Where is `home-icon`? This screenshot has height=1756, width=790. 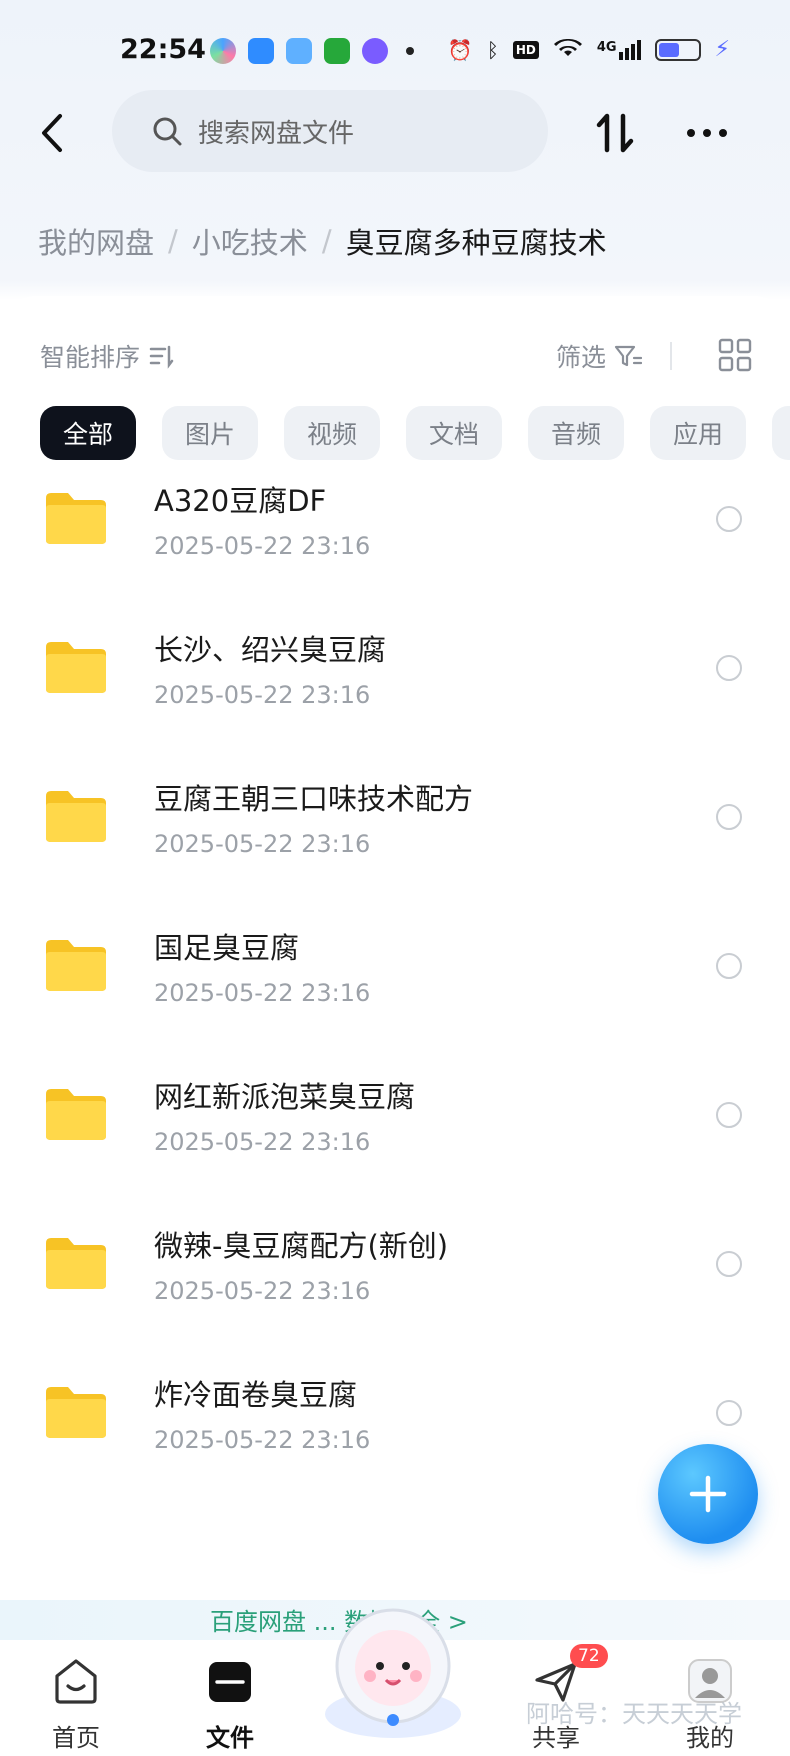 home-icon is located at coordinates (76, 1681).